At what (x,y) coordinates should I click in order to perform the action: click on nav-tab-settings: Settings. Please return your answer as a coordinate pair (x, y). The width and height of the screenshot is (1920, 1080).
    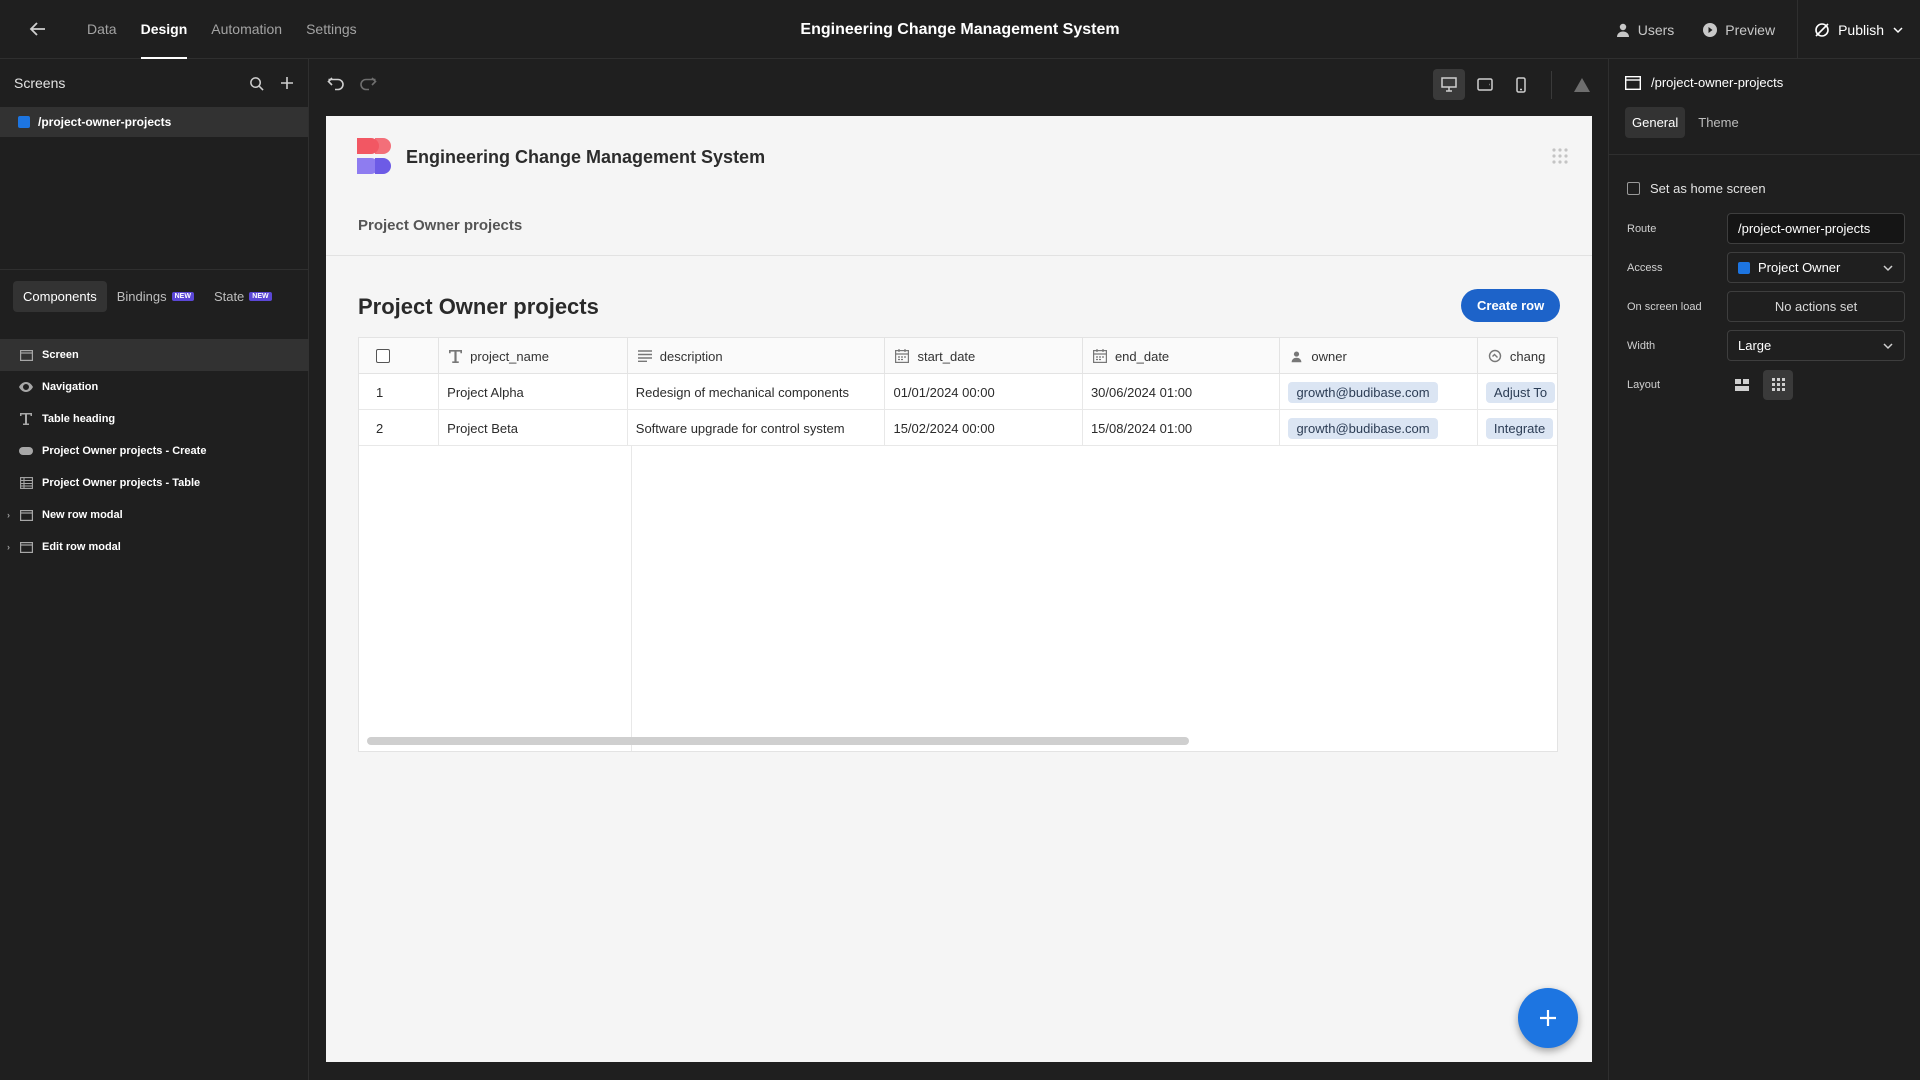
    Looking at the image, I should click on (331, 29).